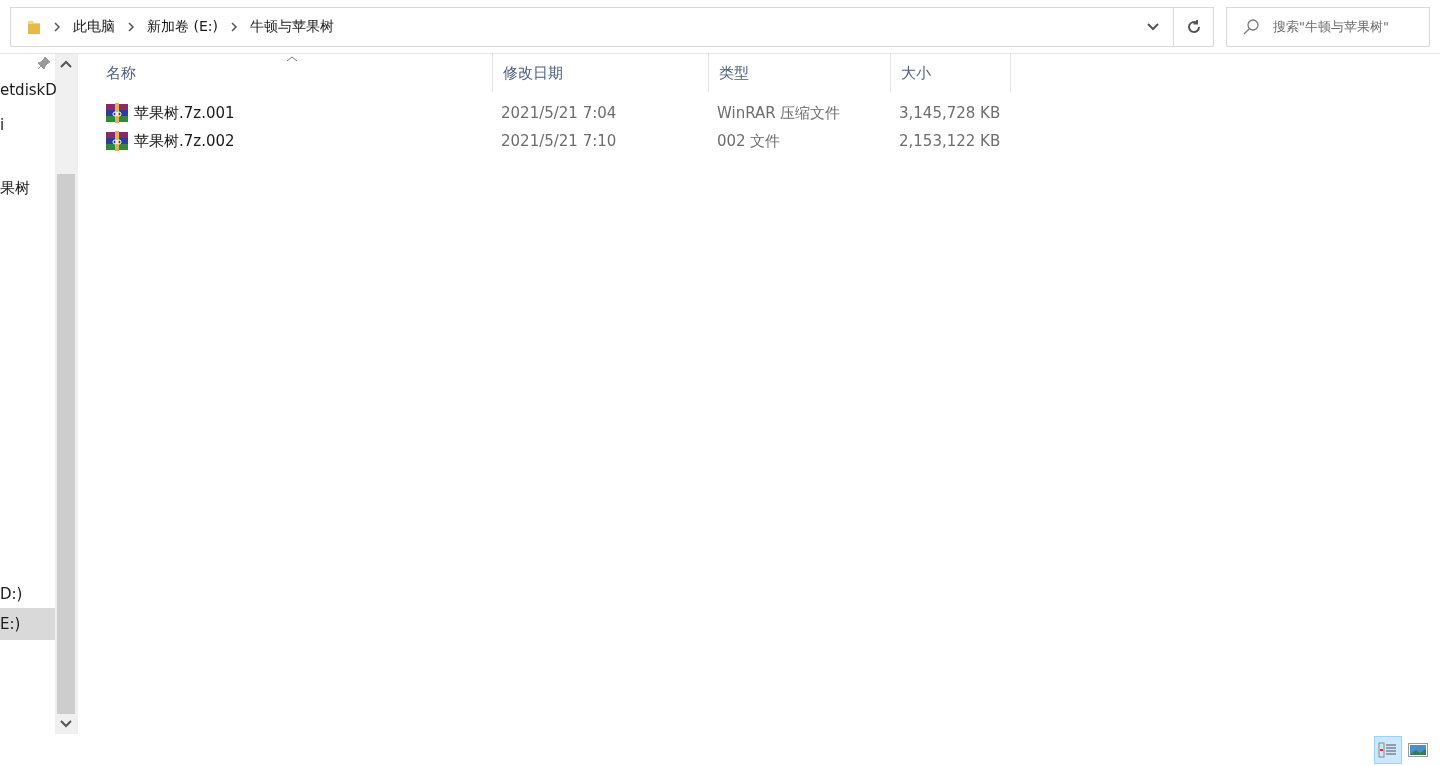 The width and height of the screenshot is (1440, 766). I want to click on scrollbar, so click(66, 394).